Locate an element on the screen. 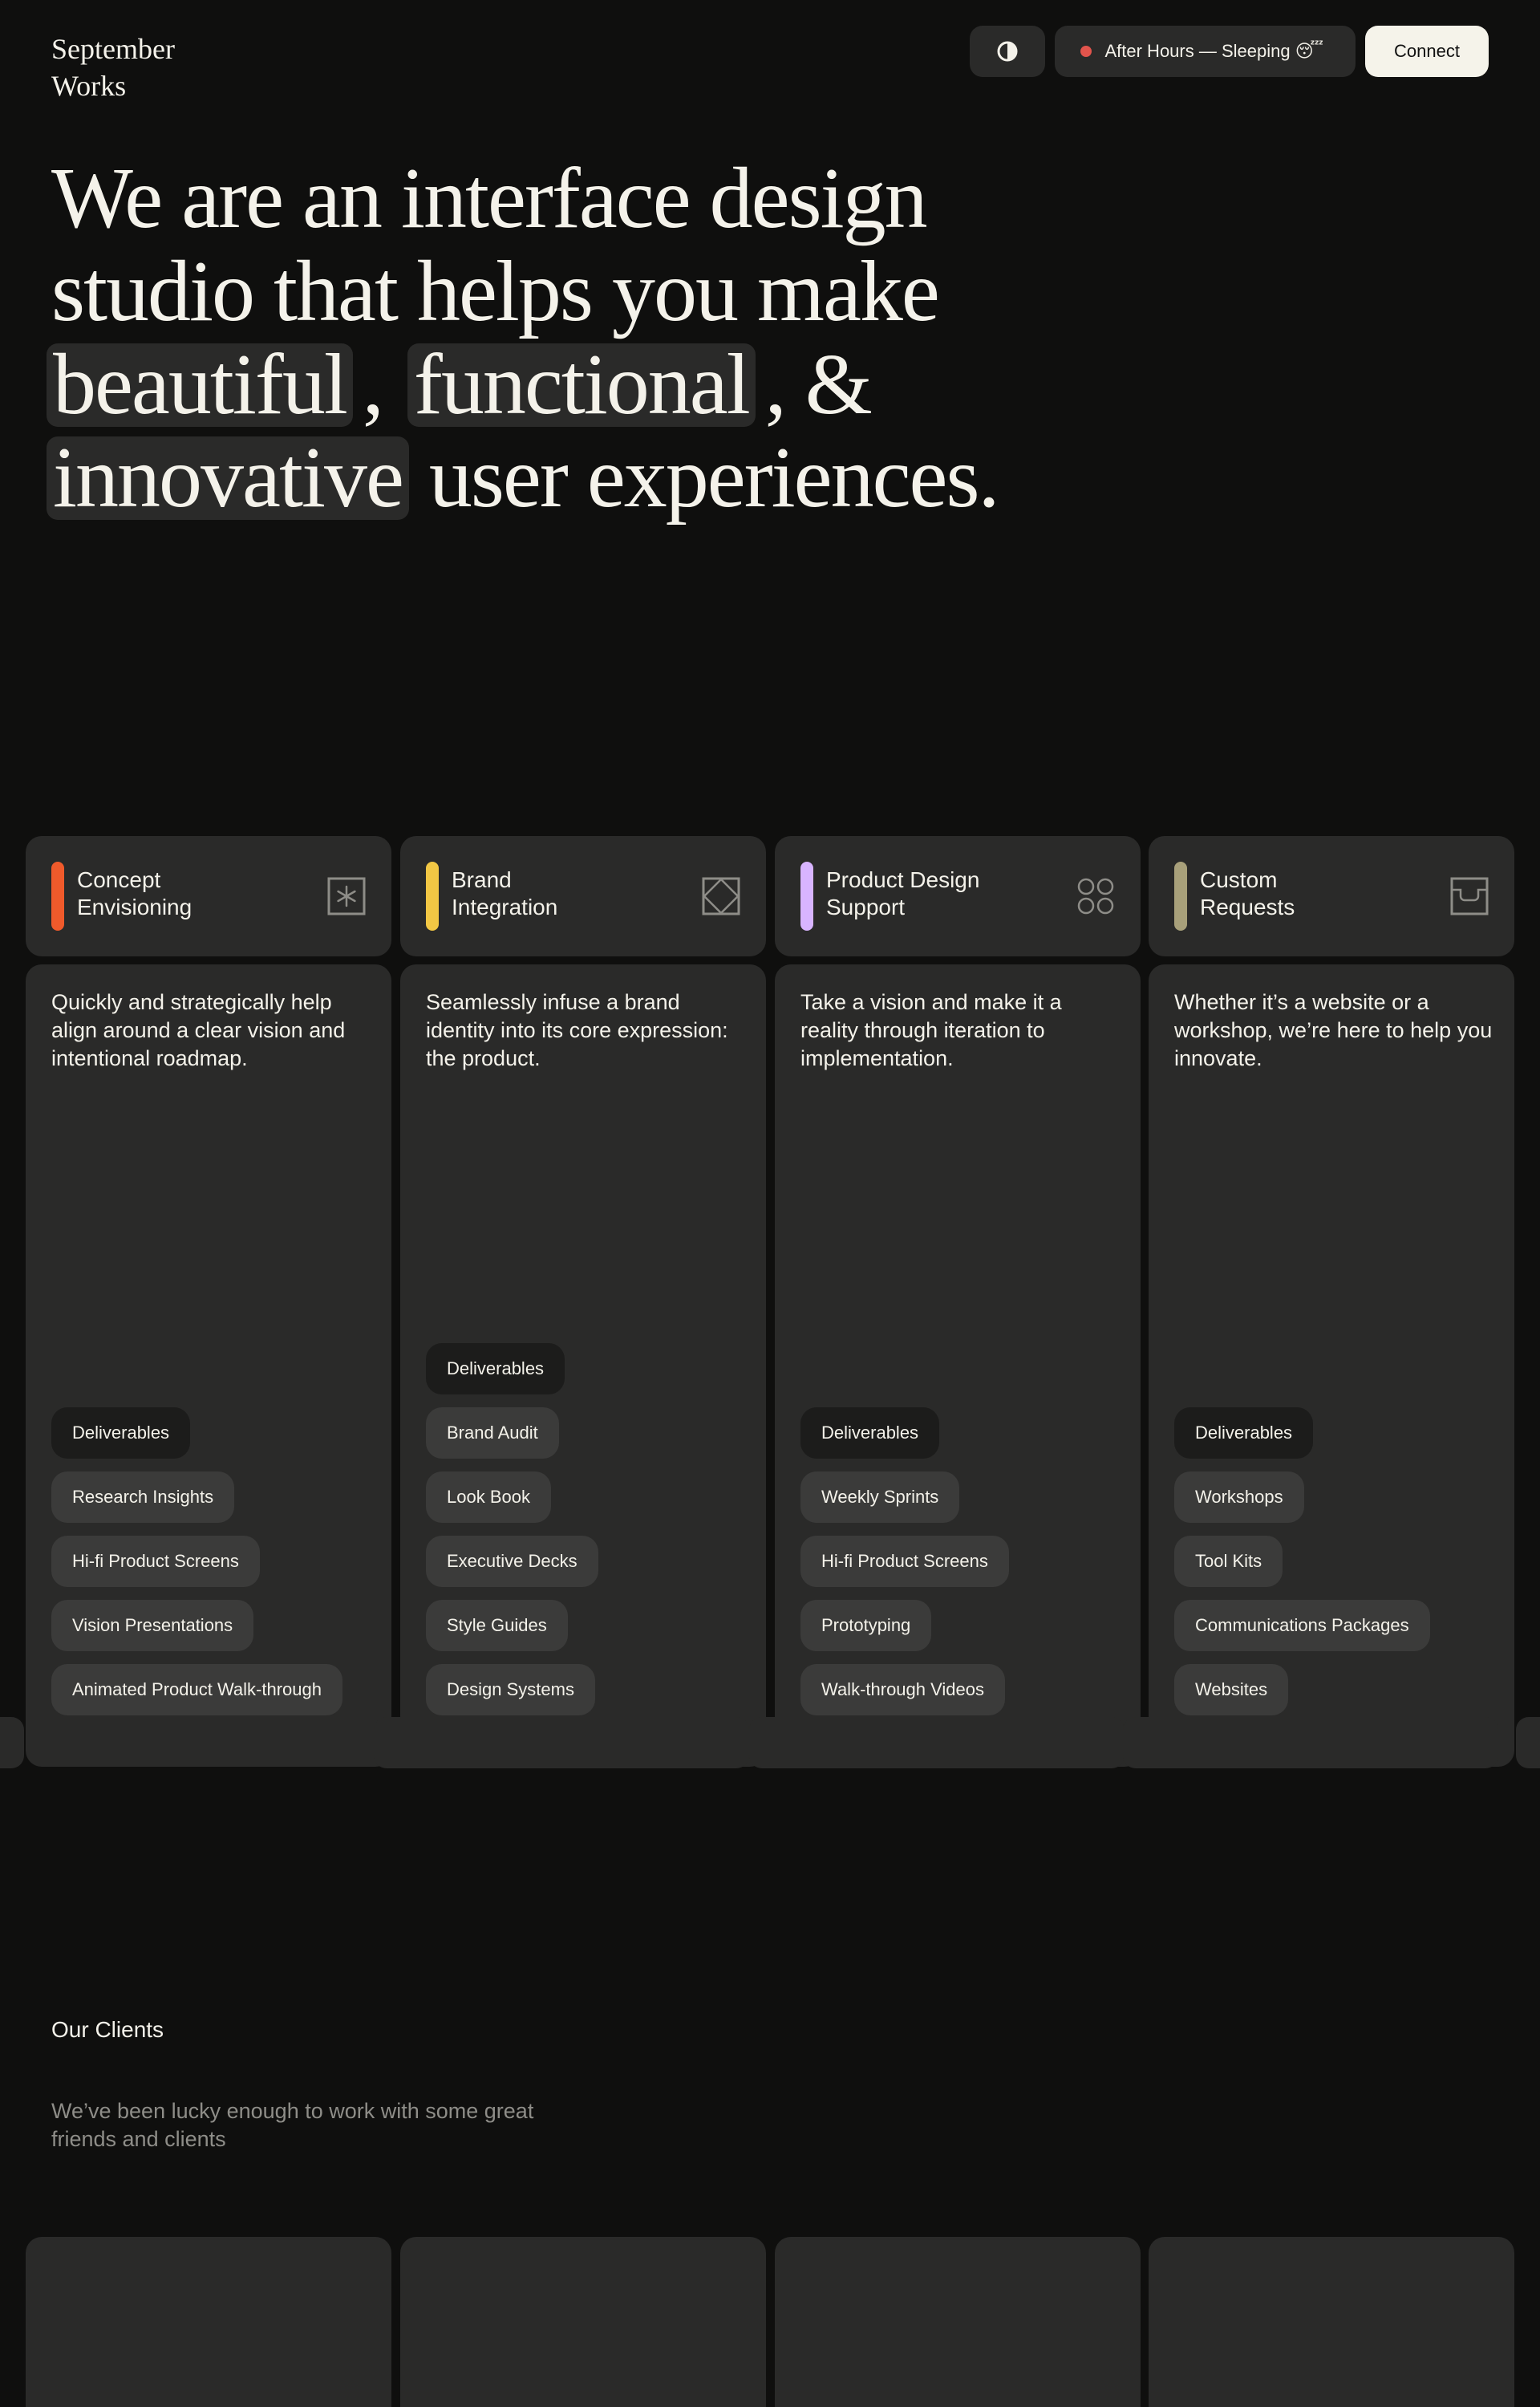  tag-item: Research Insights is located at coordinates (143, 1497).